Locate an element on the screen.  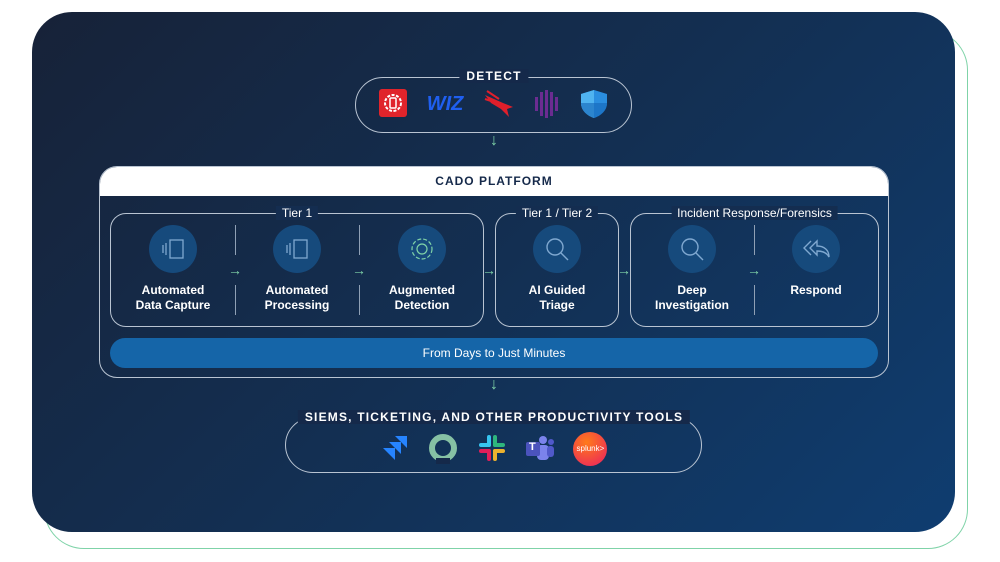
step-label: Detection is located at coordinates (422, 305).